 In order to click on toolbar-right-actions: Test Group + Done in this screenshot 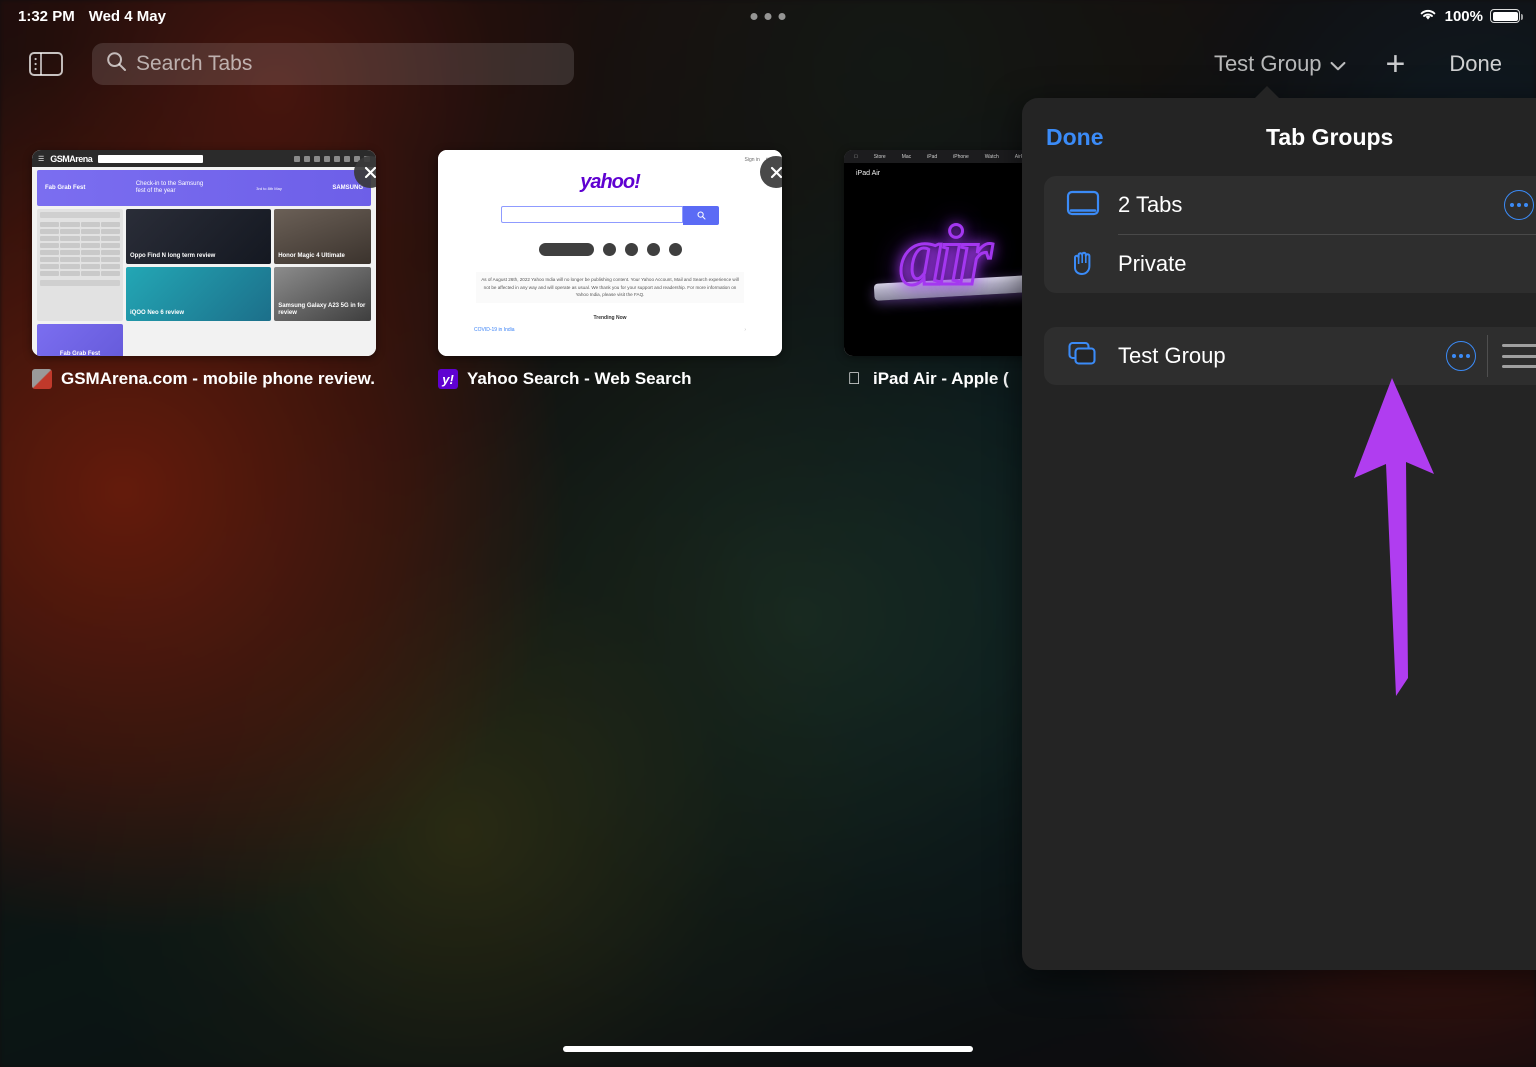, I will do `click(1370, 64)`.